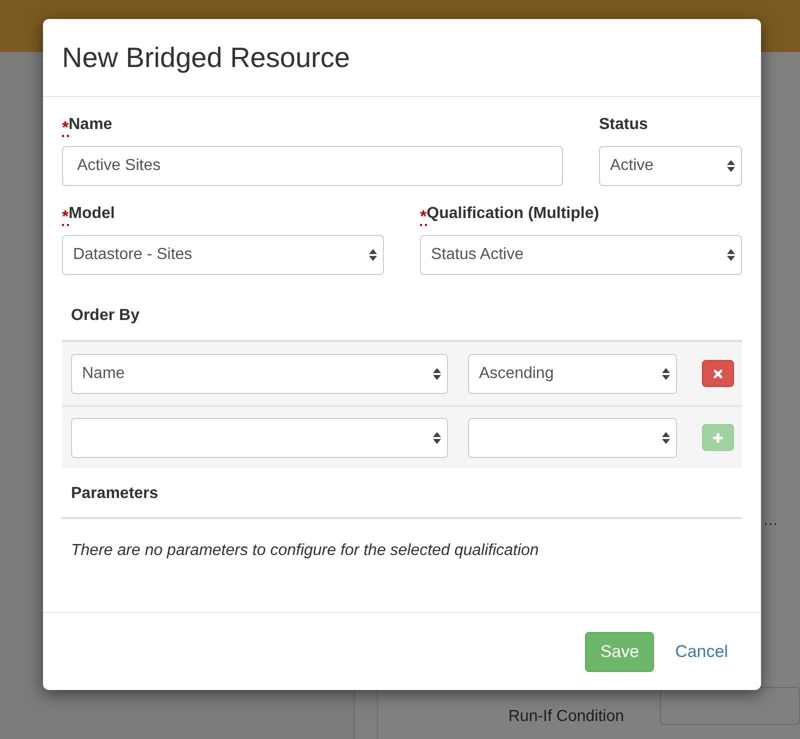  I want to click on empty-message: There are no parameters to configure for the selected qualification, so click(305, 551).